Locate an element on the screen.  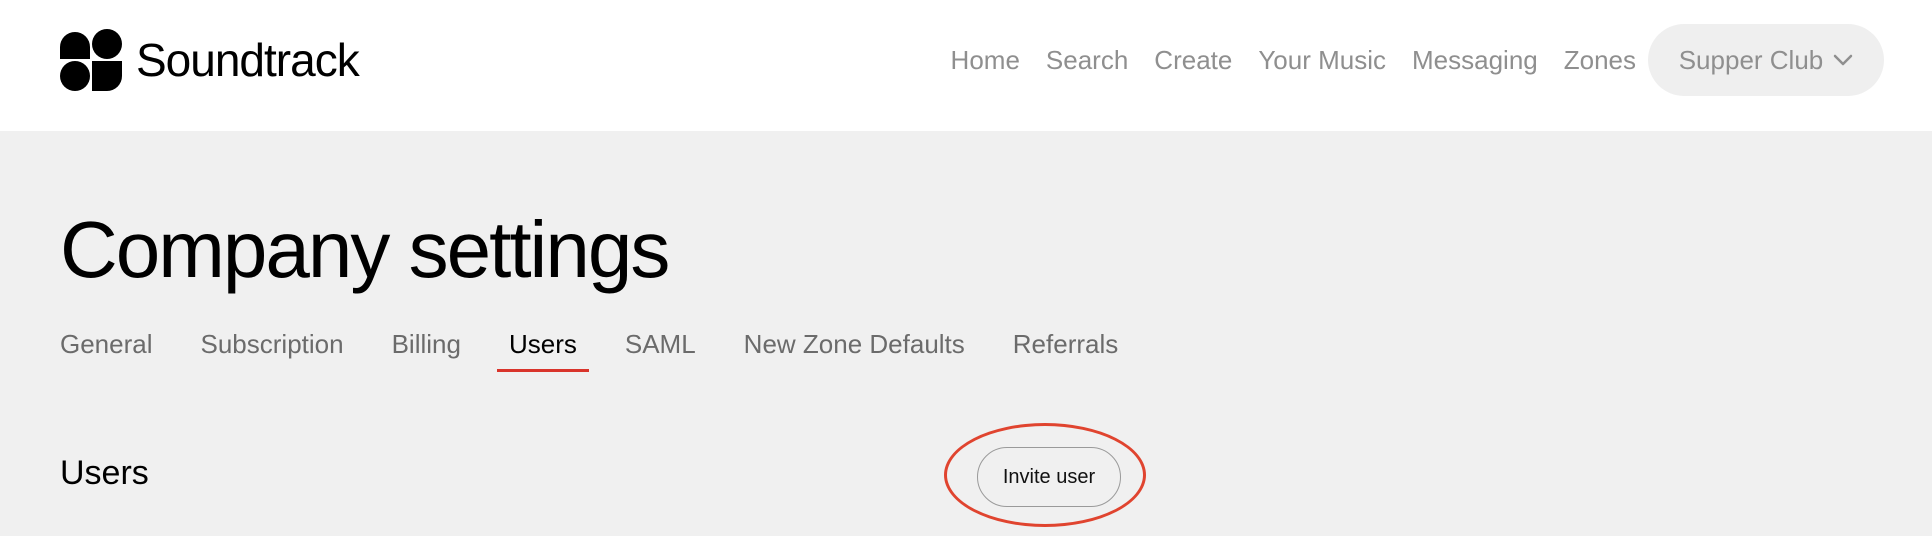
tab-referrals: Referrals is located at coordinates (1065, 349).